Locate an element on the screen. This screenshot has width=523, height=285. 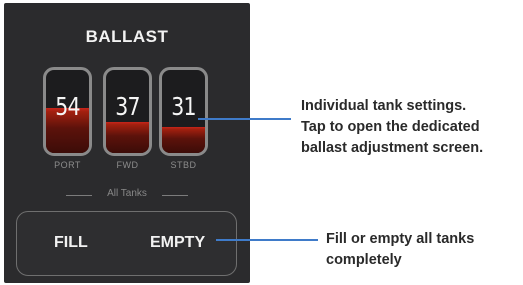
tank-fwd-button: 37 is located at coordinates (127, 111).